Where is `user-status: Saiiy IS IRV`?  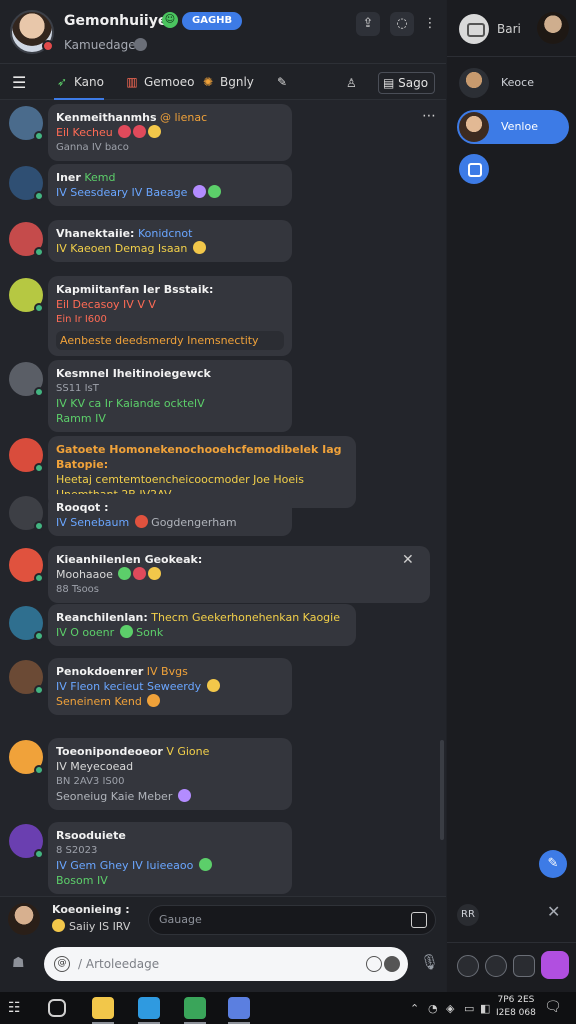
user-status: Saiiy IS IRV is located at coordinates (91, 926).